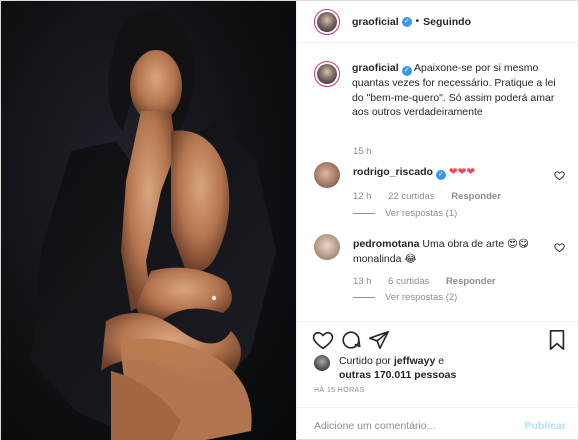  I want to click on caption-username: graoficial, so click(375, 68).